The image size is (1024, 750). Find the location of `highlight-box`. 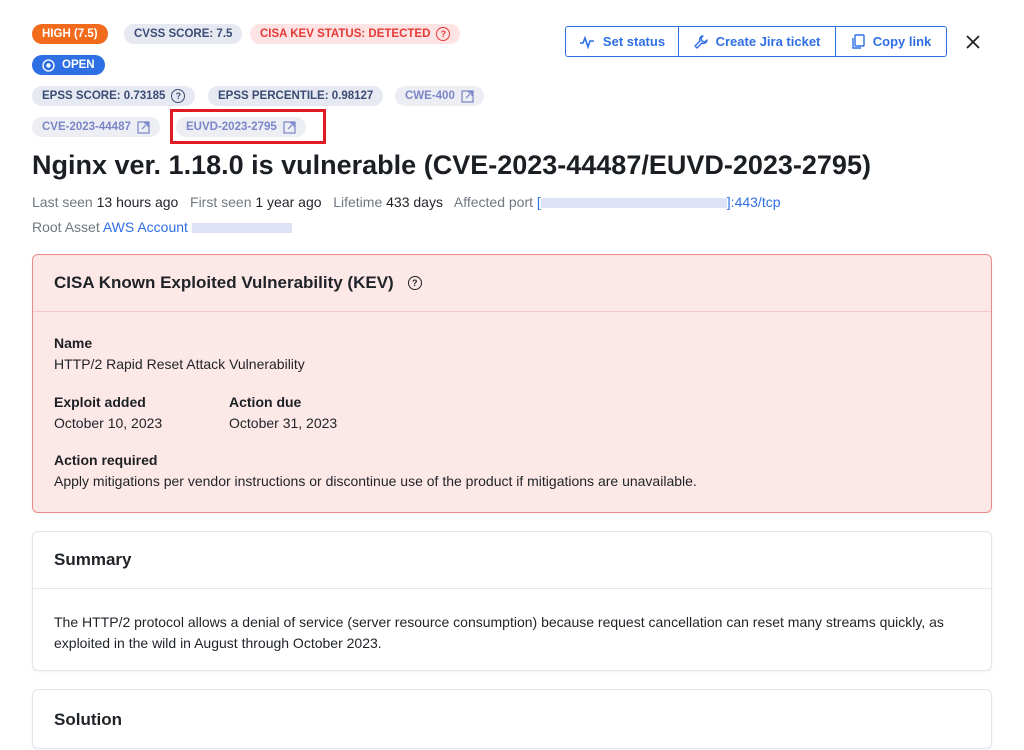

highlight-box is located at coordinates (248, 126).